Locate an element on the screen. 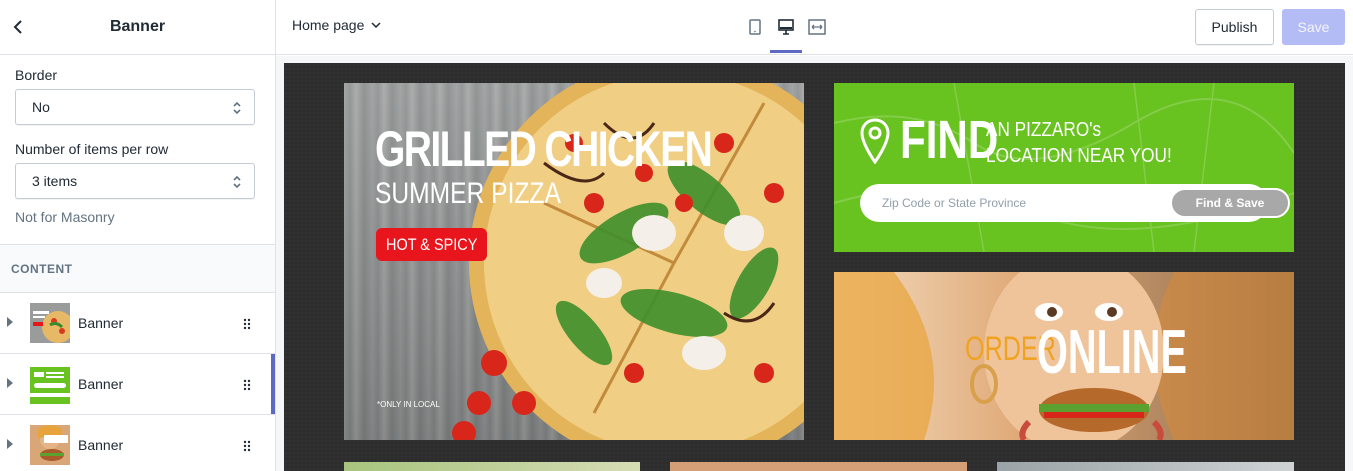  fullscreen-view-button is located at coordinates (817, 27).